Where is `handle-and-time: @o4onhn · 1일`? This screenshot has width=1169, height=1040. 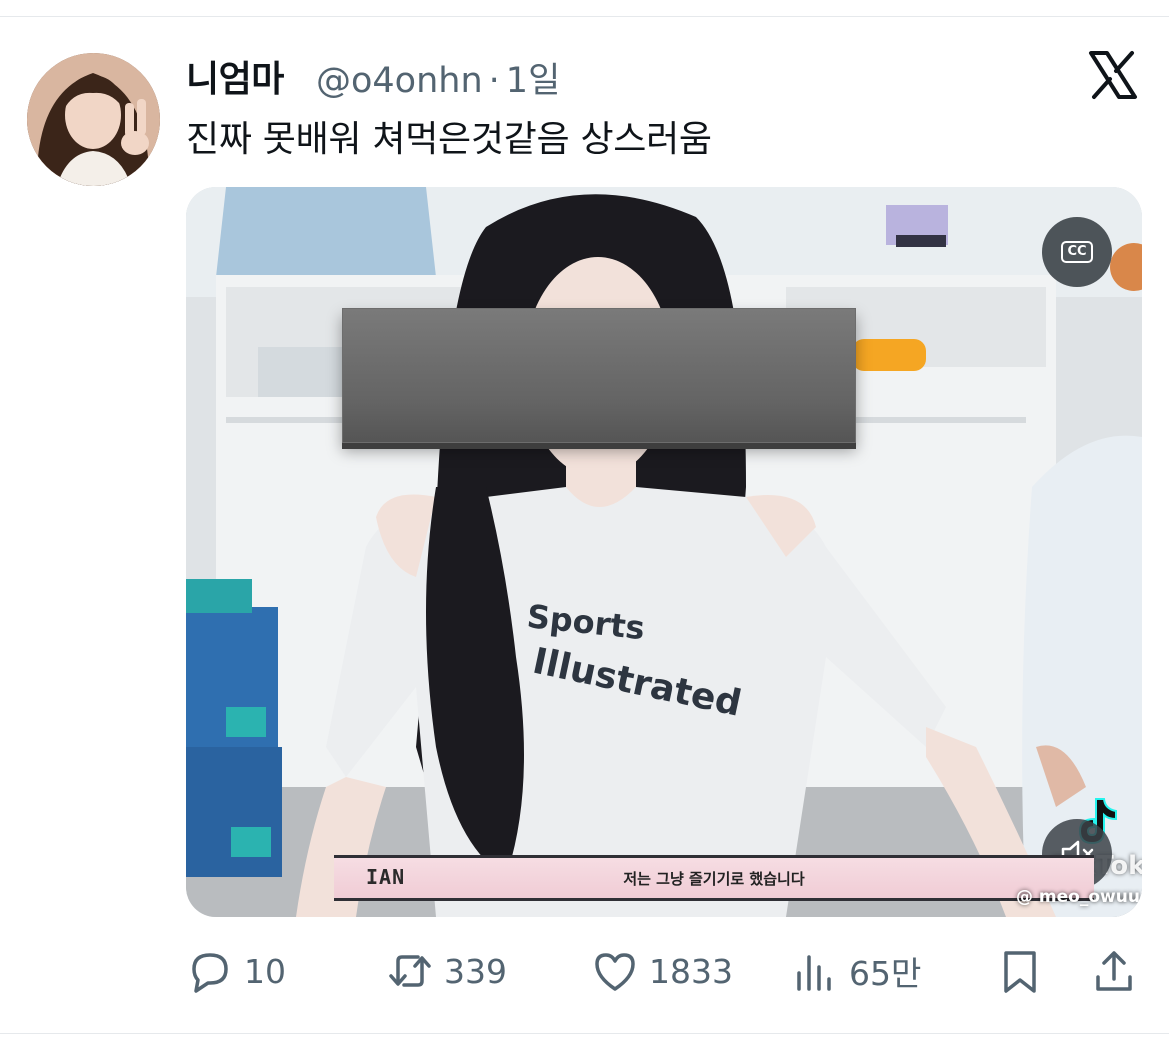 handle-and-time: @o4onhn · 1일 is located at coordinates (438, 77).